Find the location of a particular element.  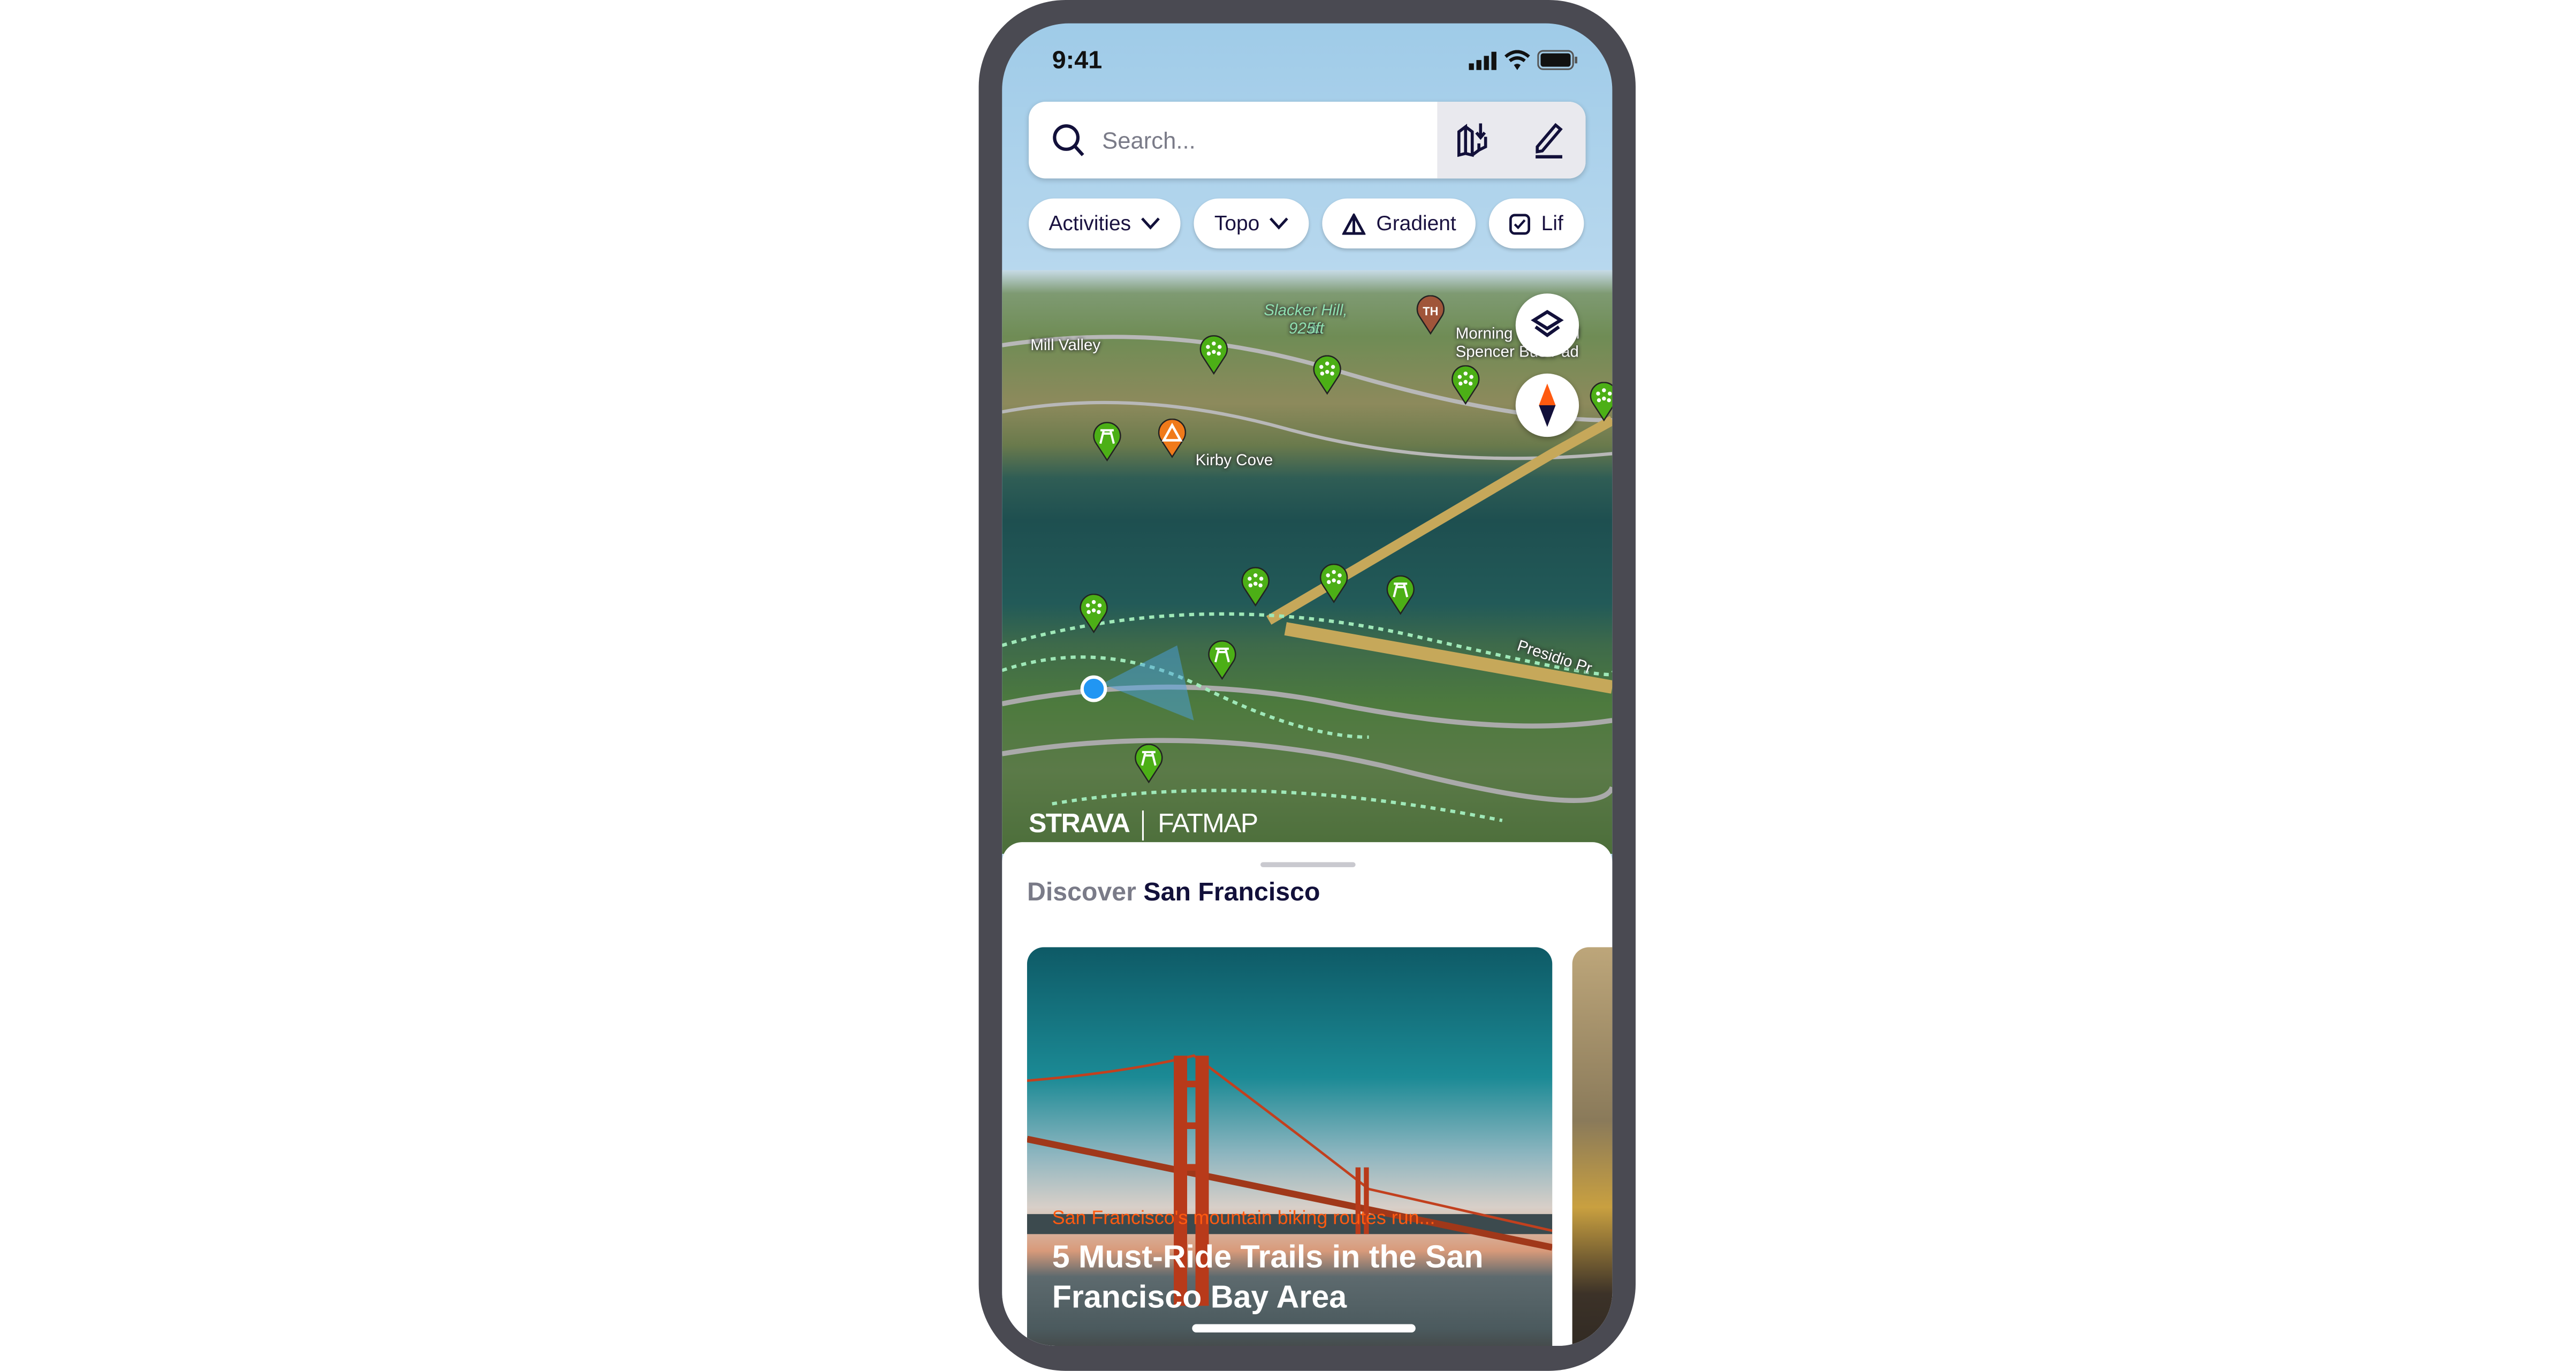

fatmap-logo: FATMAP is located at coordinates (1208, 824).